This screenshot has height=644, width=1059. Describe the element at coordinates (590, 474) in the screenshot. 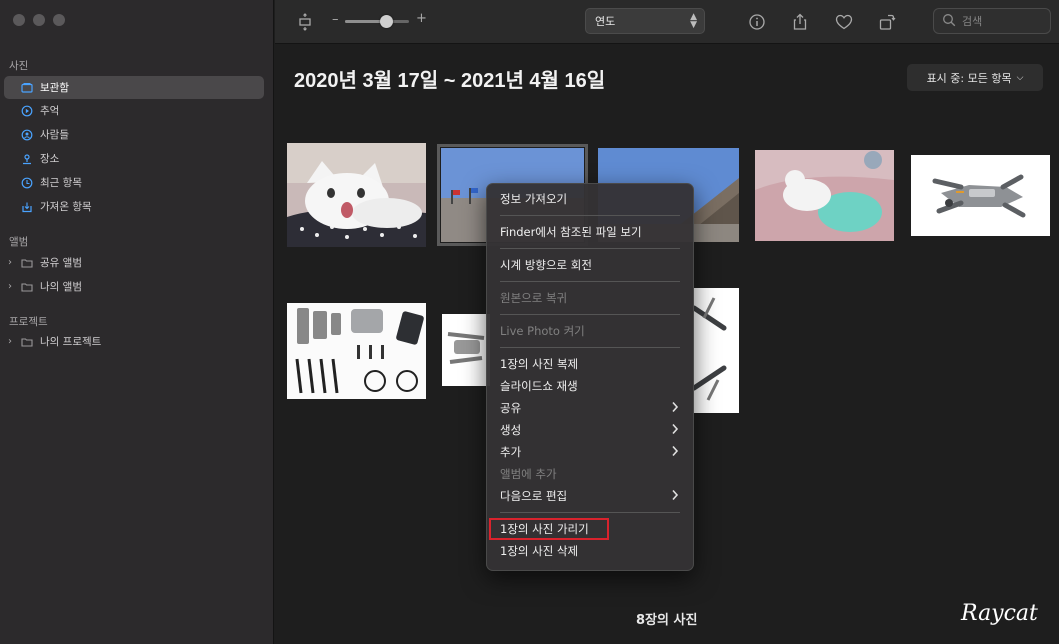

I see `menu-item-15: 앨범에 추가` at that location.